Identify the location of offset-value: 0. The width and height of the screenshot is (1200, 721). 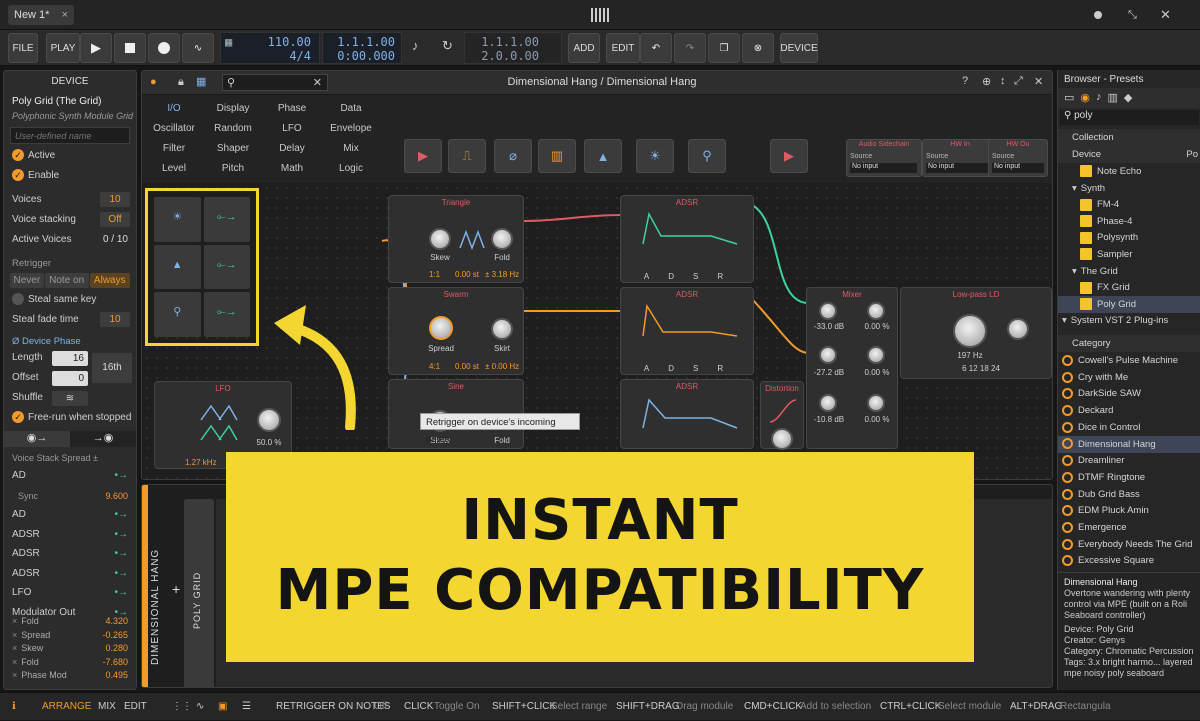
(70, 378).